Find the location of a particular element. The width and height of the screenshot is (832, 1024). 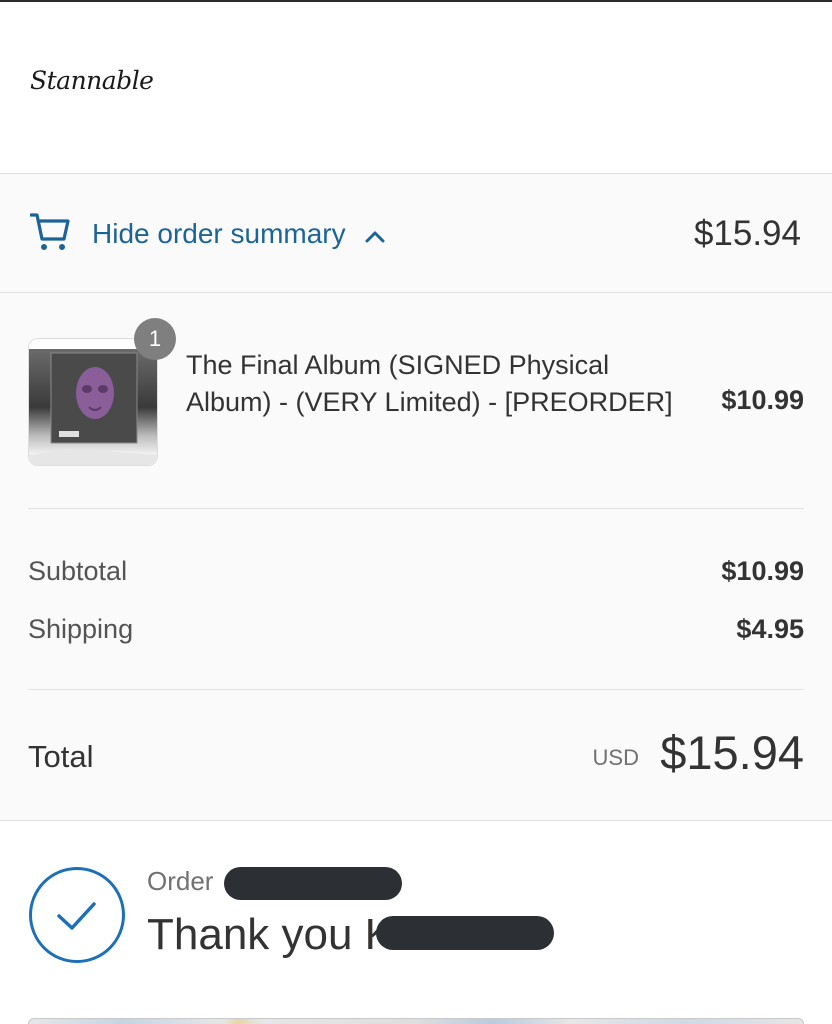

map-preview is located at coordinates (416, 1021).